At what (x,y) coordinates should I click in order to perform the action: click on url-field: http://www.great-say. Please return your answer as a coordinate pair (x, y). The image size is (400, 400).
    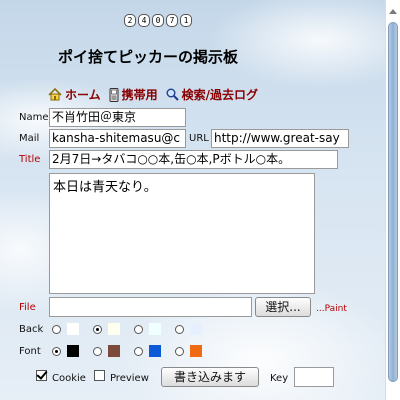
    Looking at the image, I should click on (280, 138).